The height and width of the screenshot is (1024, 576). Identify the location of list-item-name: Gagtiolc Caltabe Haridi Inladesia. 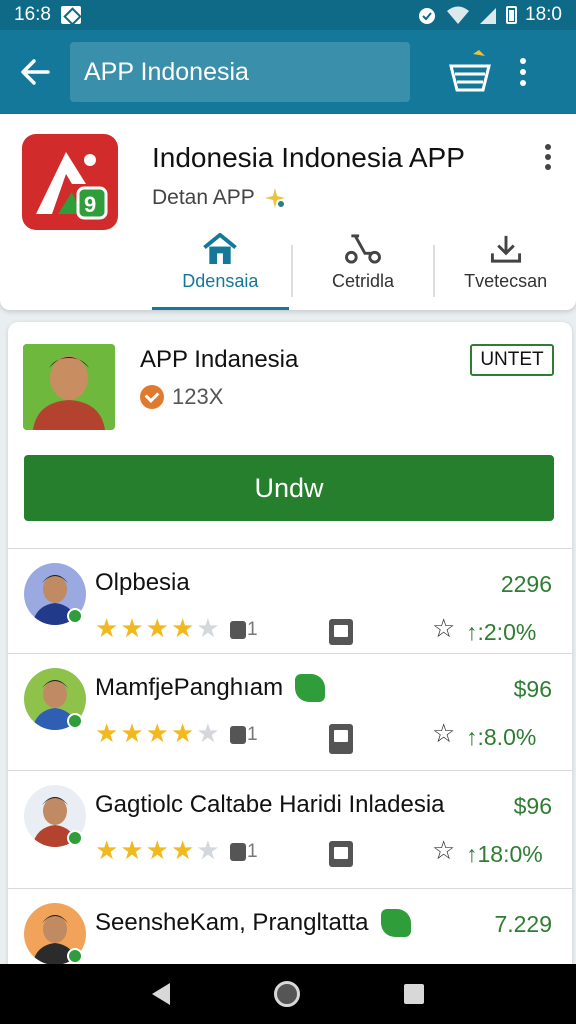
(270, 805).